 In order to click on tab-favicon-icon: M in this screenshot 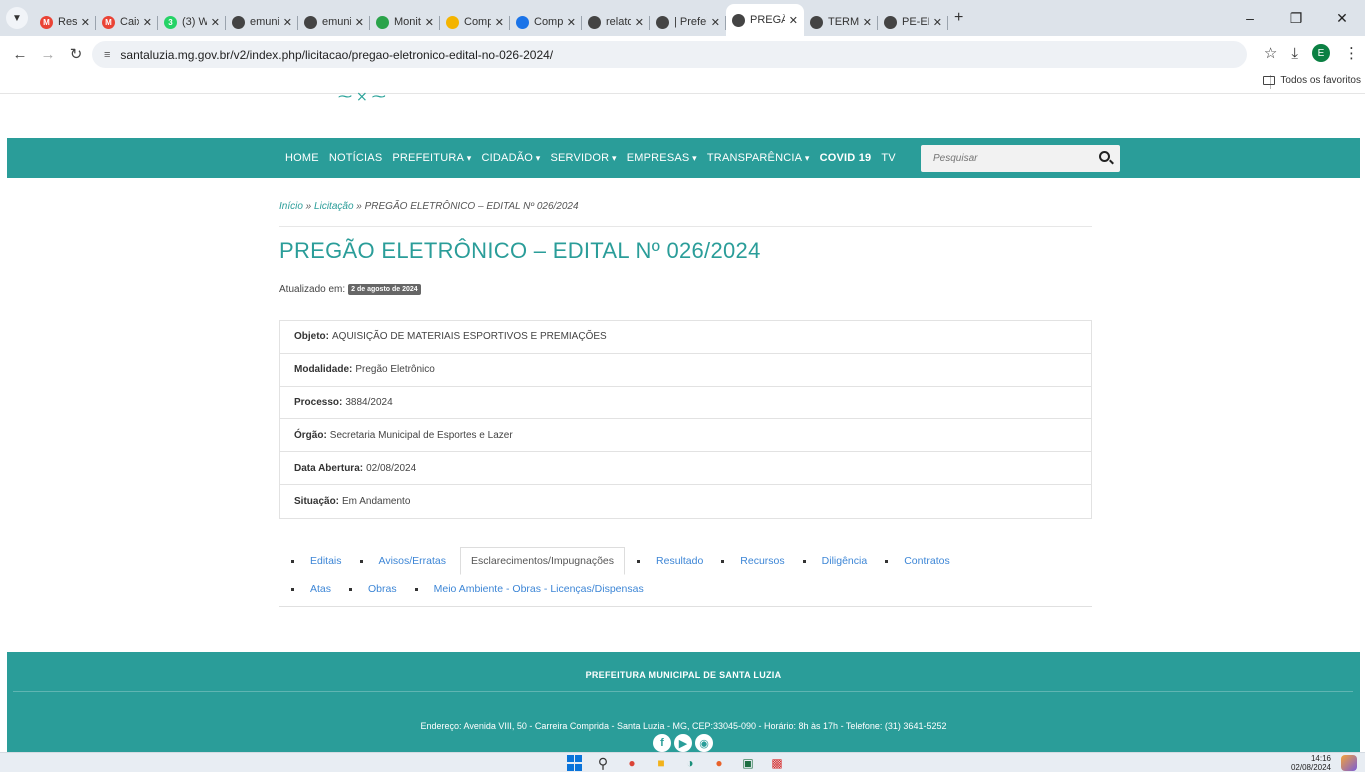, I will do `click(108, 22)`.